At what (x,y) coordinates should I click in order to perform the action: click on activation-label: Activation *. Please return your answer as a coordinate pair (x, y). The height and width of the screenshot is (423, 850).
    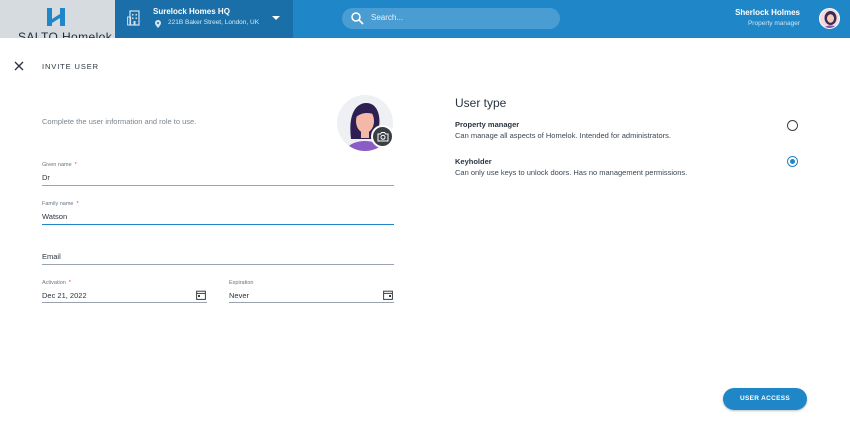
    Looking at the image, I should click on (56, 283).